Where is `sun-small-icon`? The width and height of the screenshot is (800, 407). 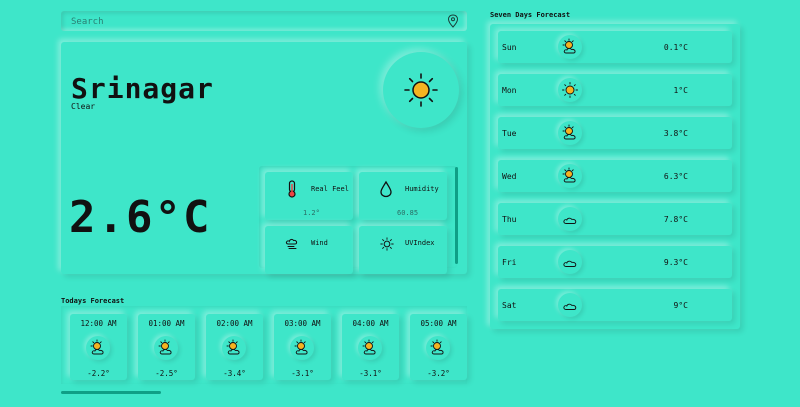
sun-small-icon is located at coordinates (387, 244).